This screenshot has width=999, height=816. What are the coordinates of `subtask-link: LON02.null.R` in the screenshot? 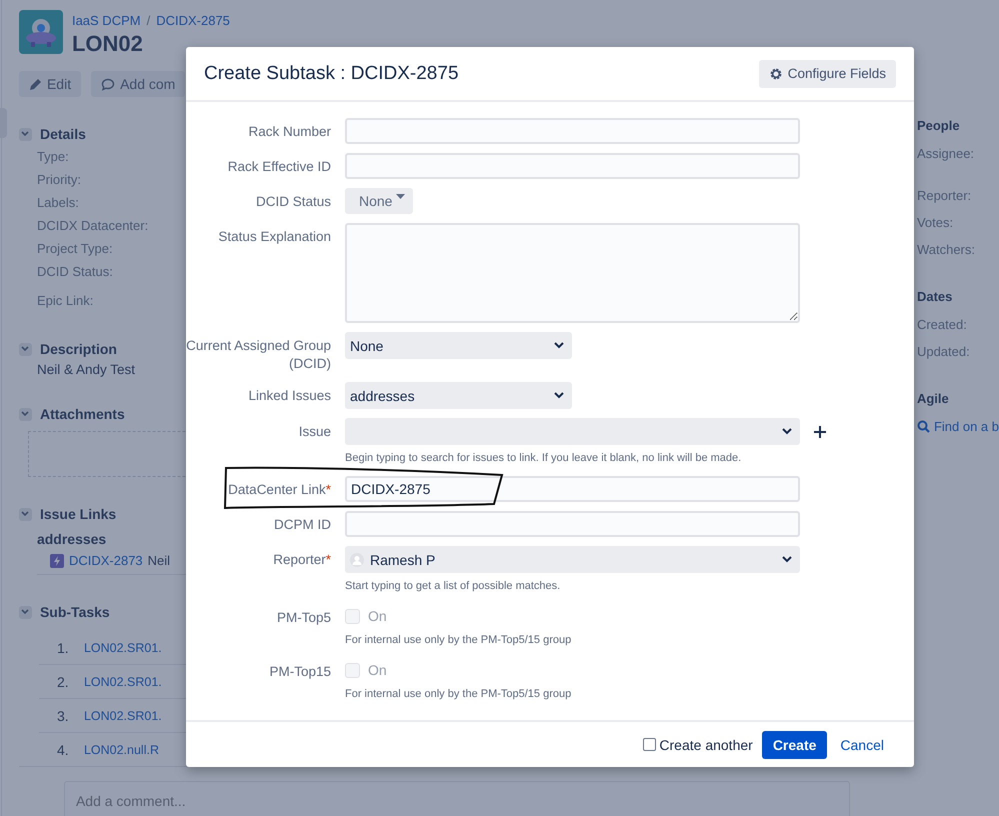 It's located at (121, 749).